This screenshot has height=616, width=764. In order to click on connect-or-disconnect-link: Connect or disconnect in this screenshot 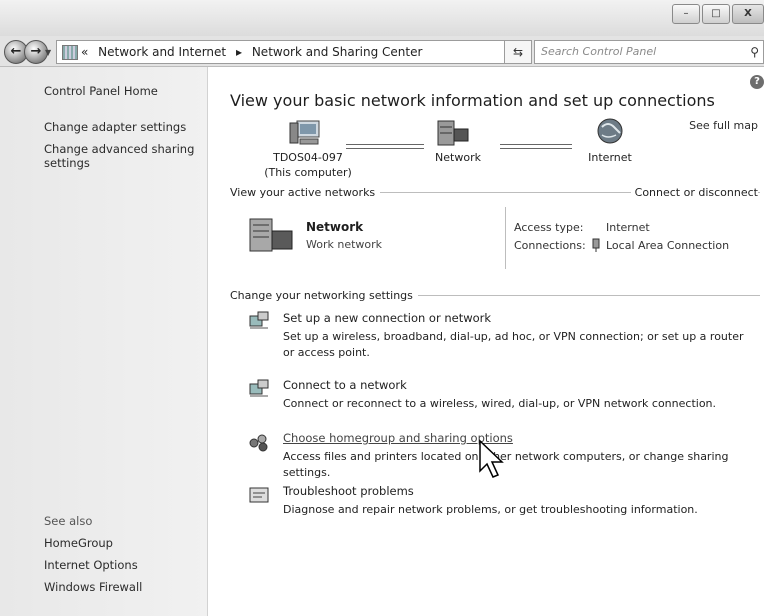, I will do `click(694, 192)`.